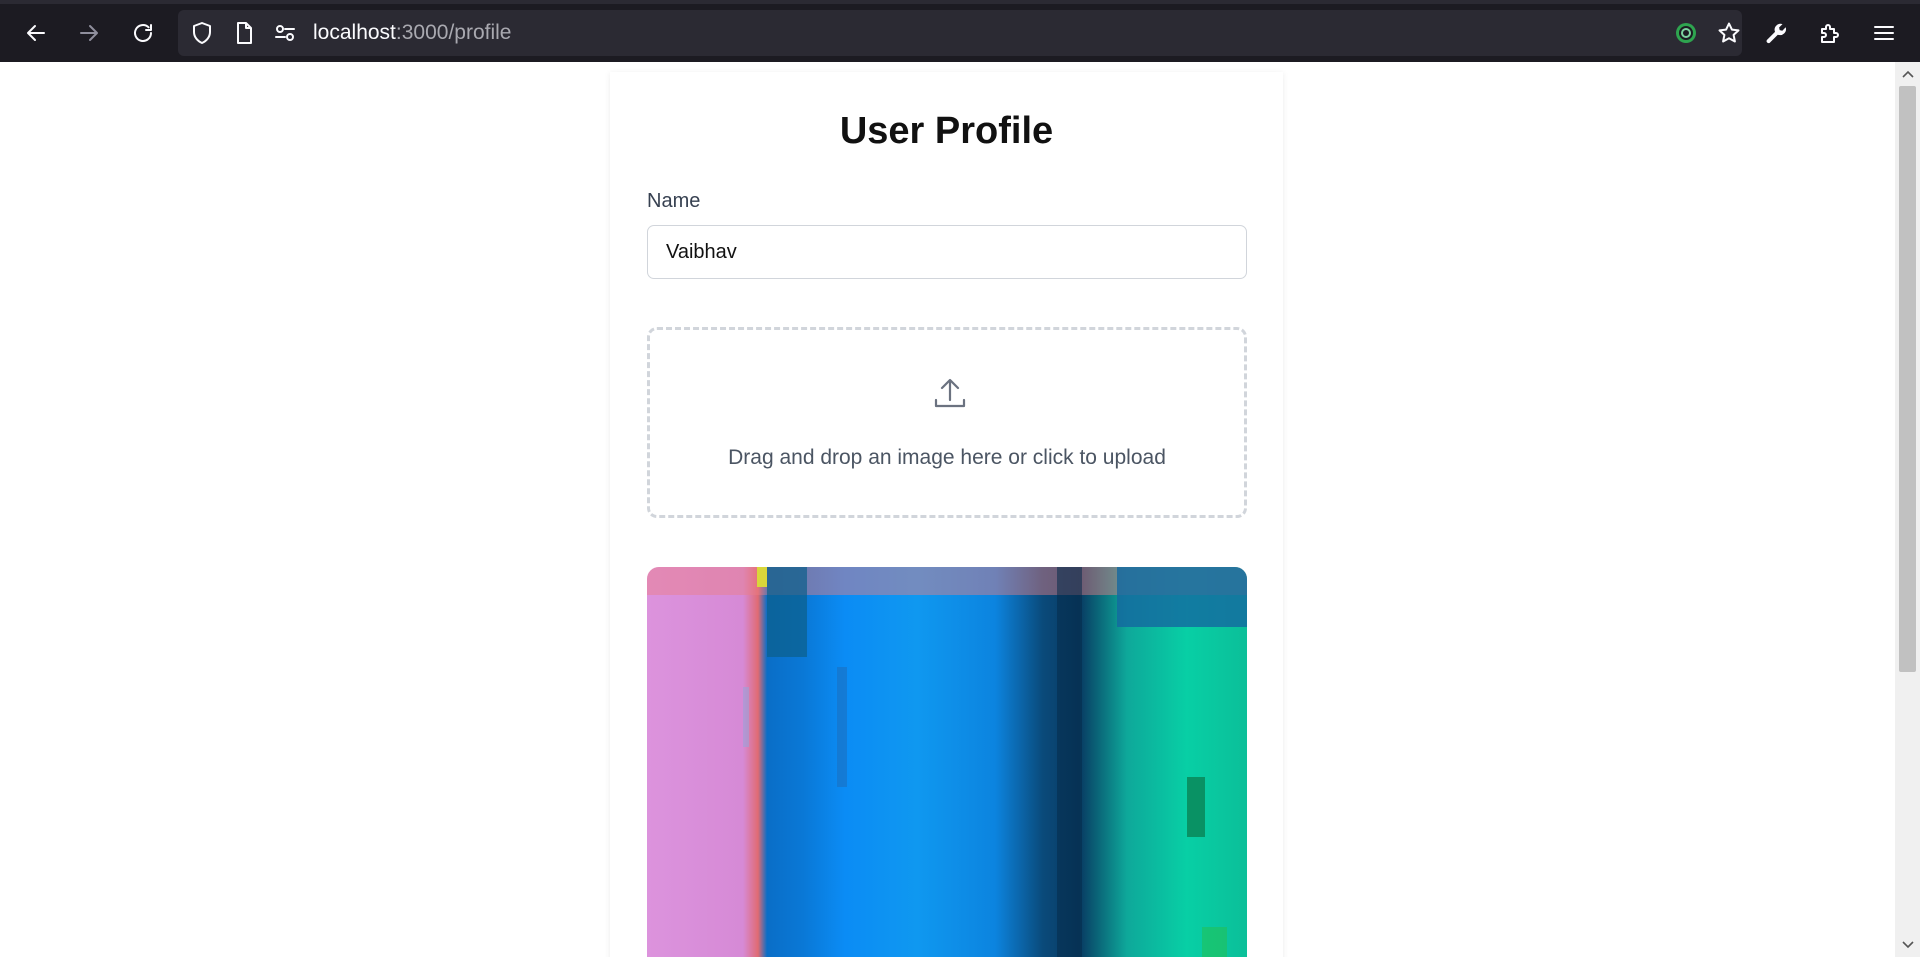 The height and width of the screenshot is (957, 1920). I want to click on browser-toolbar: localhost:3000/profile, so click(960, 31).